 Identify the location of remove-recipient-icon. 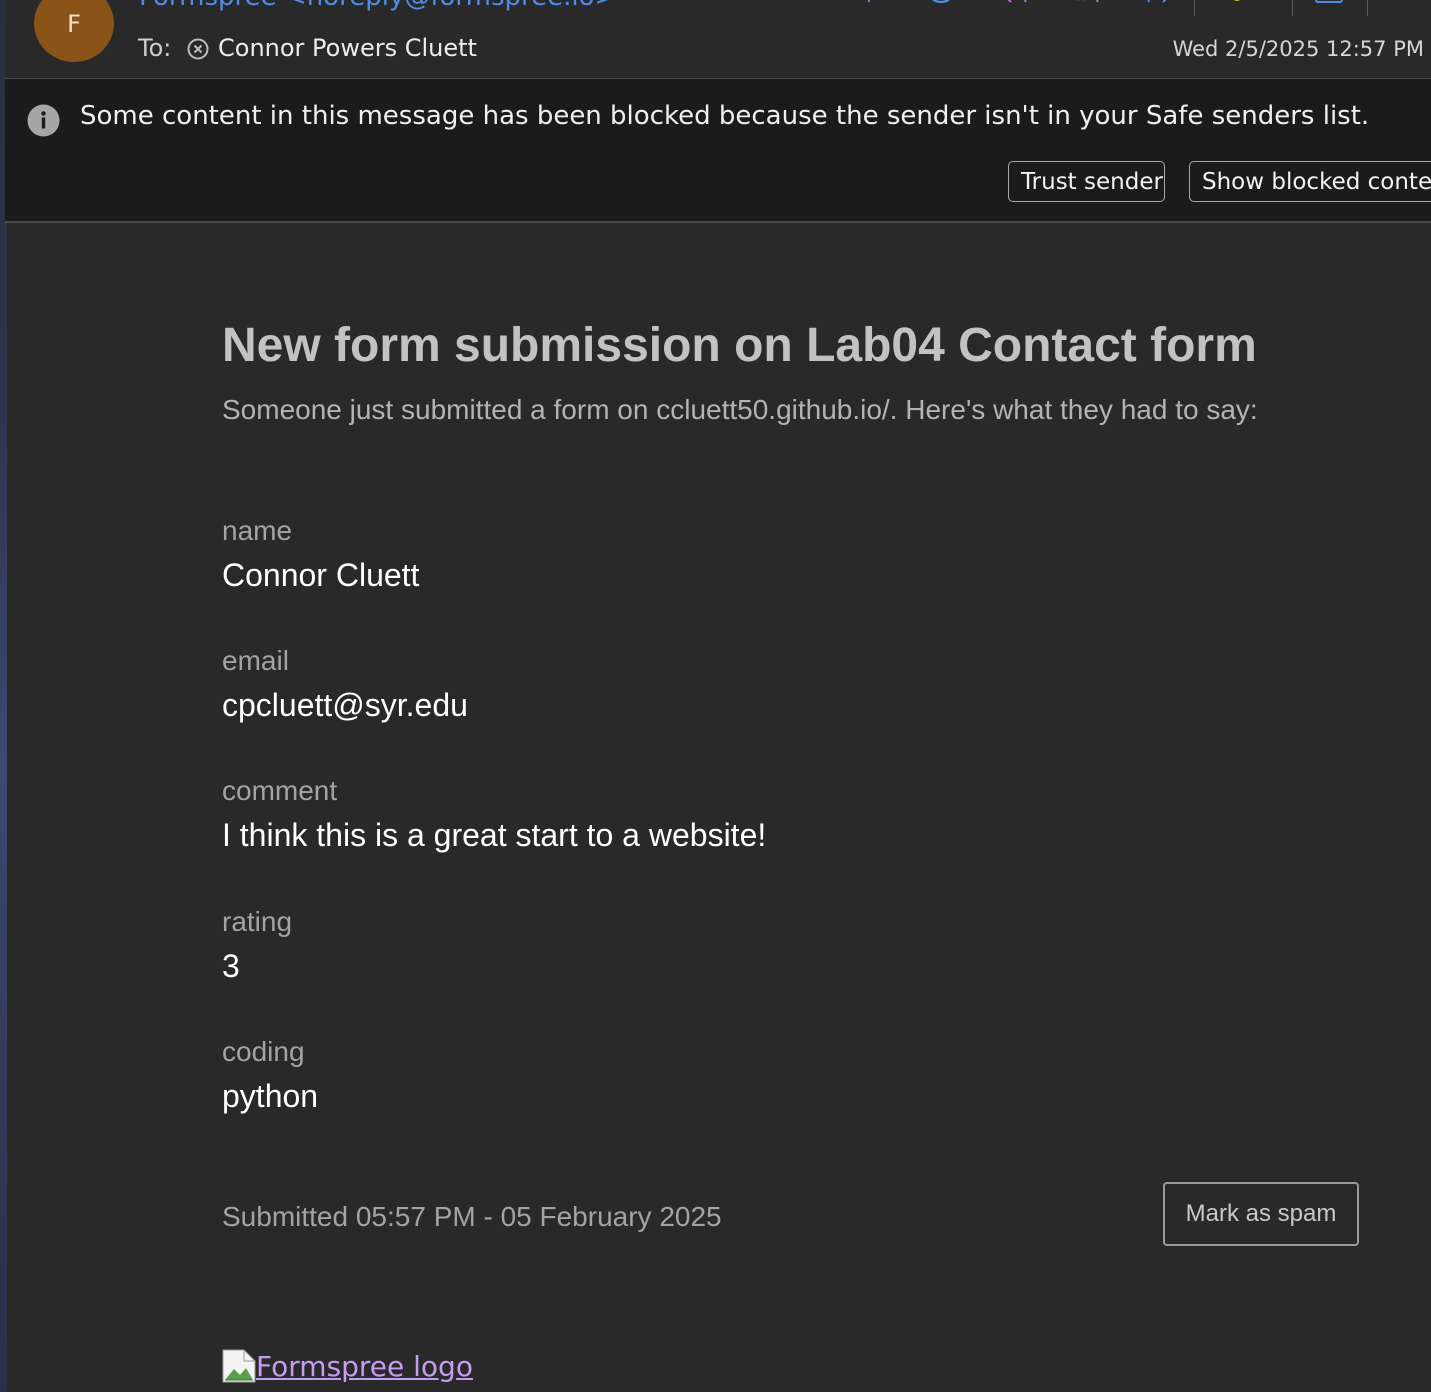
(198, 49).